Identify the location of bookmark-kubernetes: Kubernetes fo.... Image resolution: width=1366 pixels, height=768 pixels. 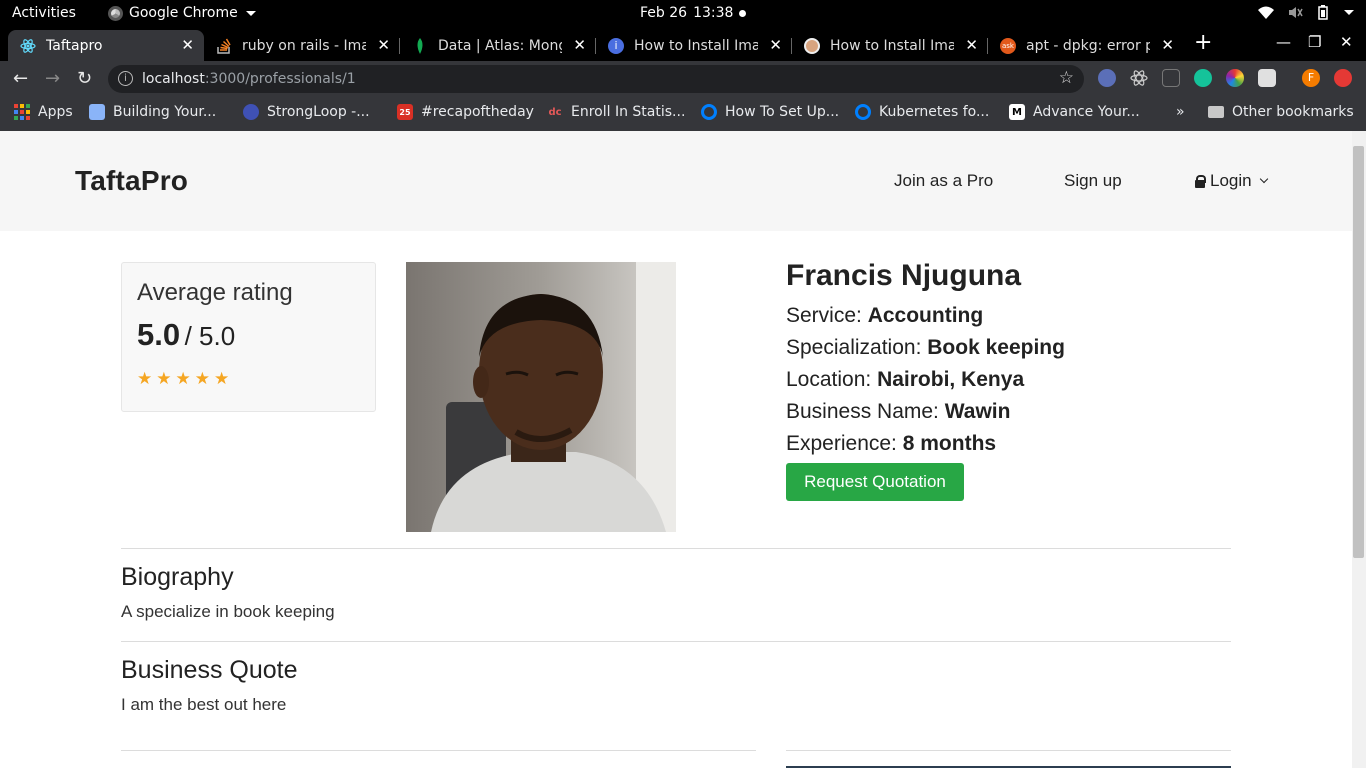
(922, 112).